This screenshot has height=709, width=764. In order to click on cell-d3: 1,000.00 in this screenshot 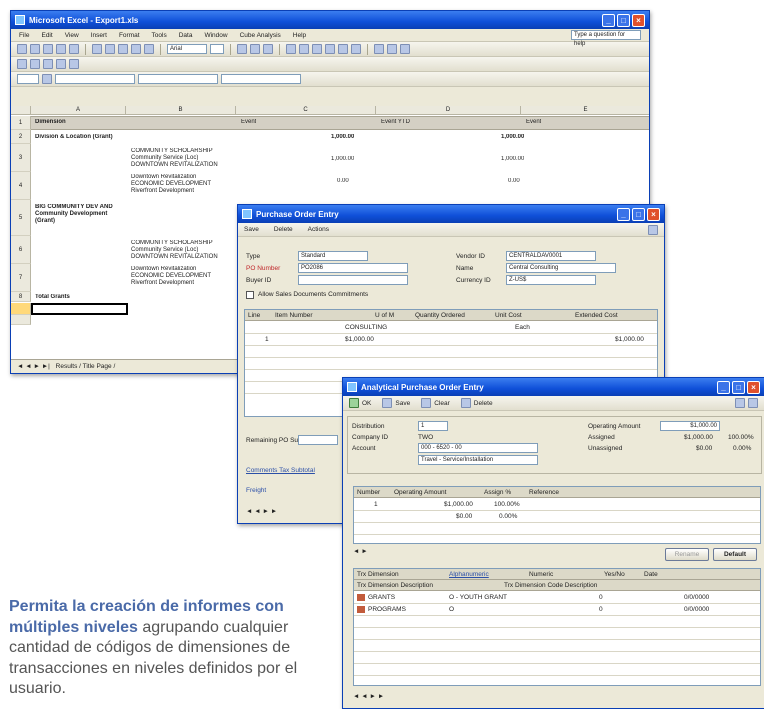, I will do `click(342, 159)`.